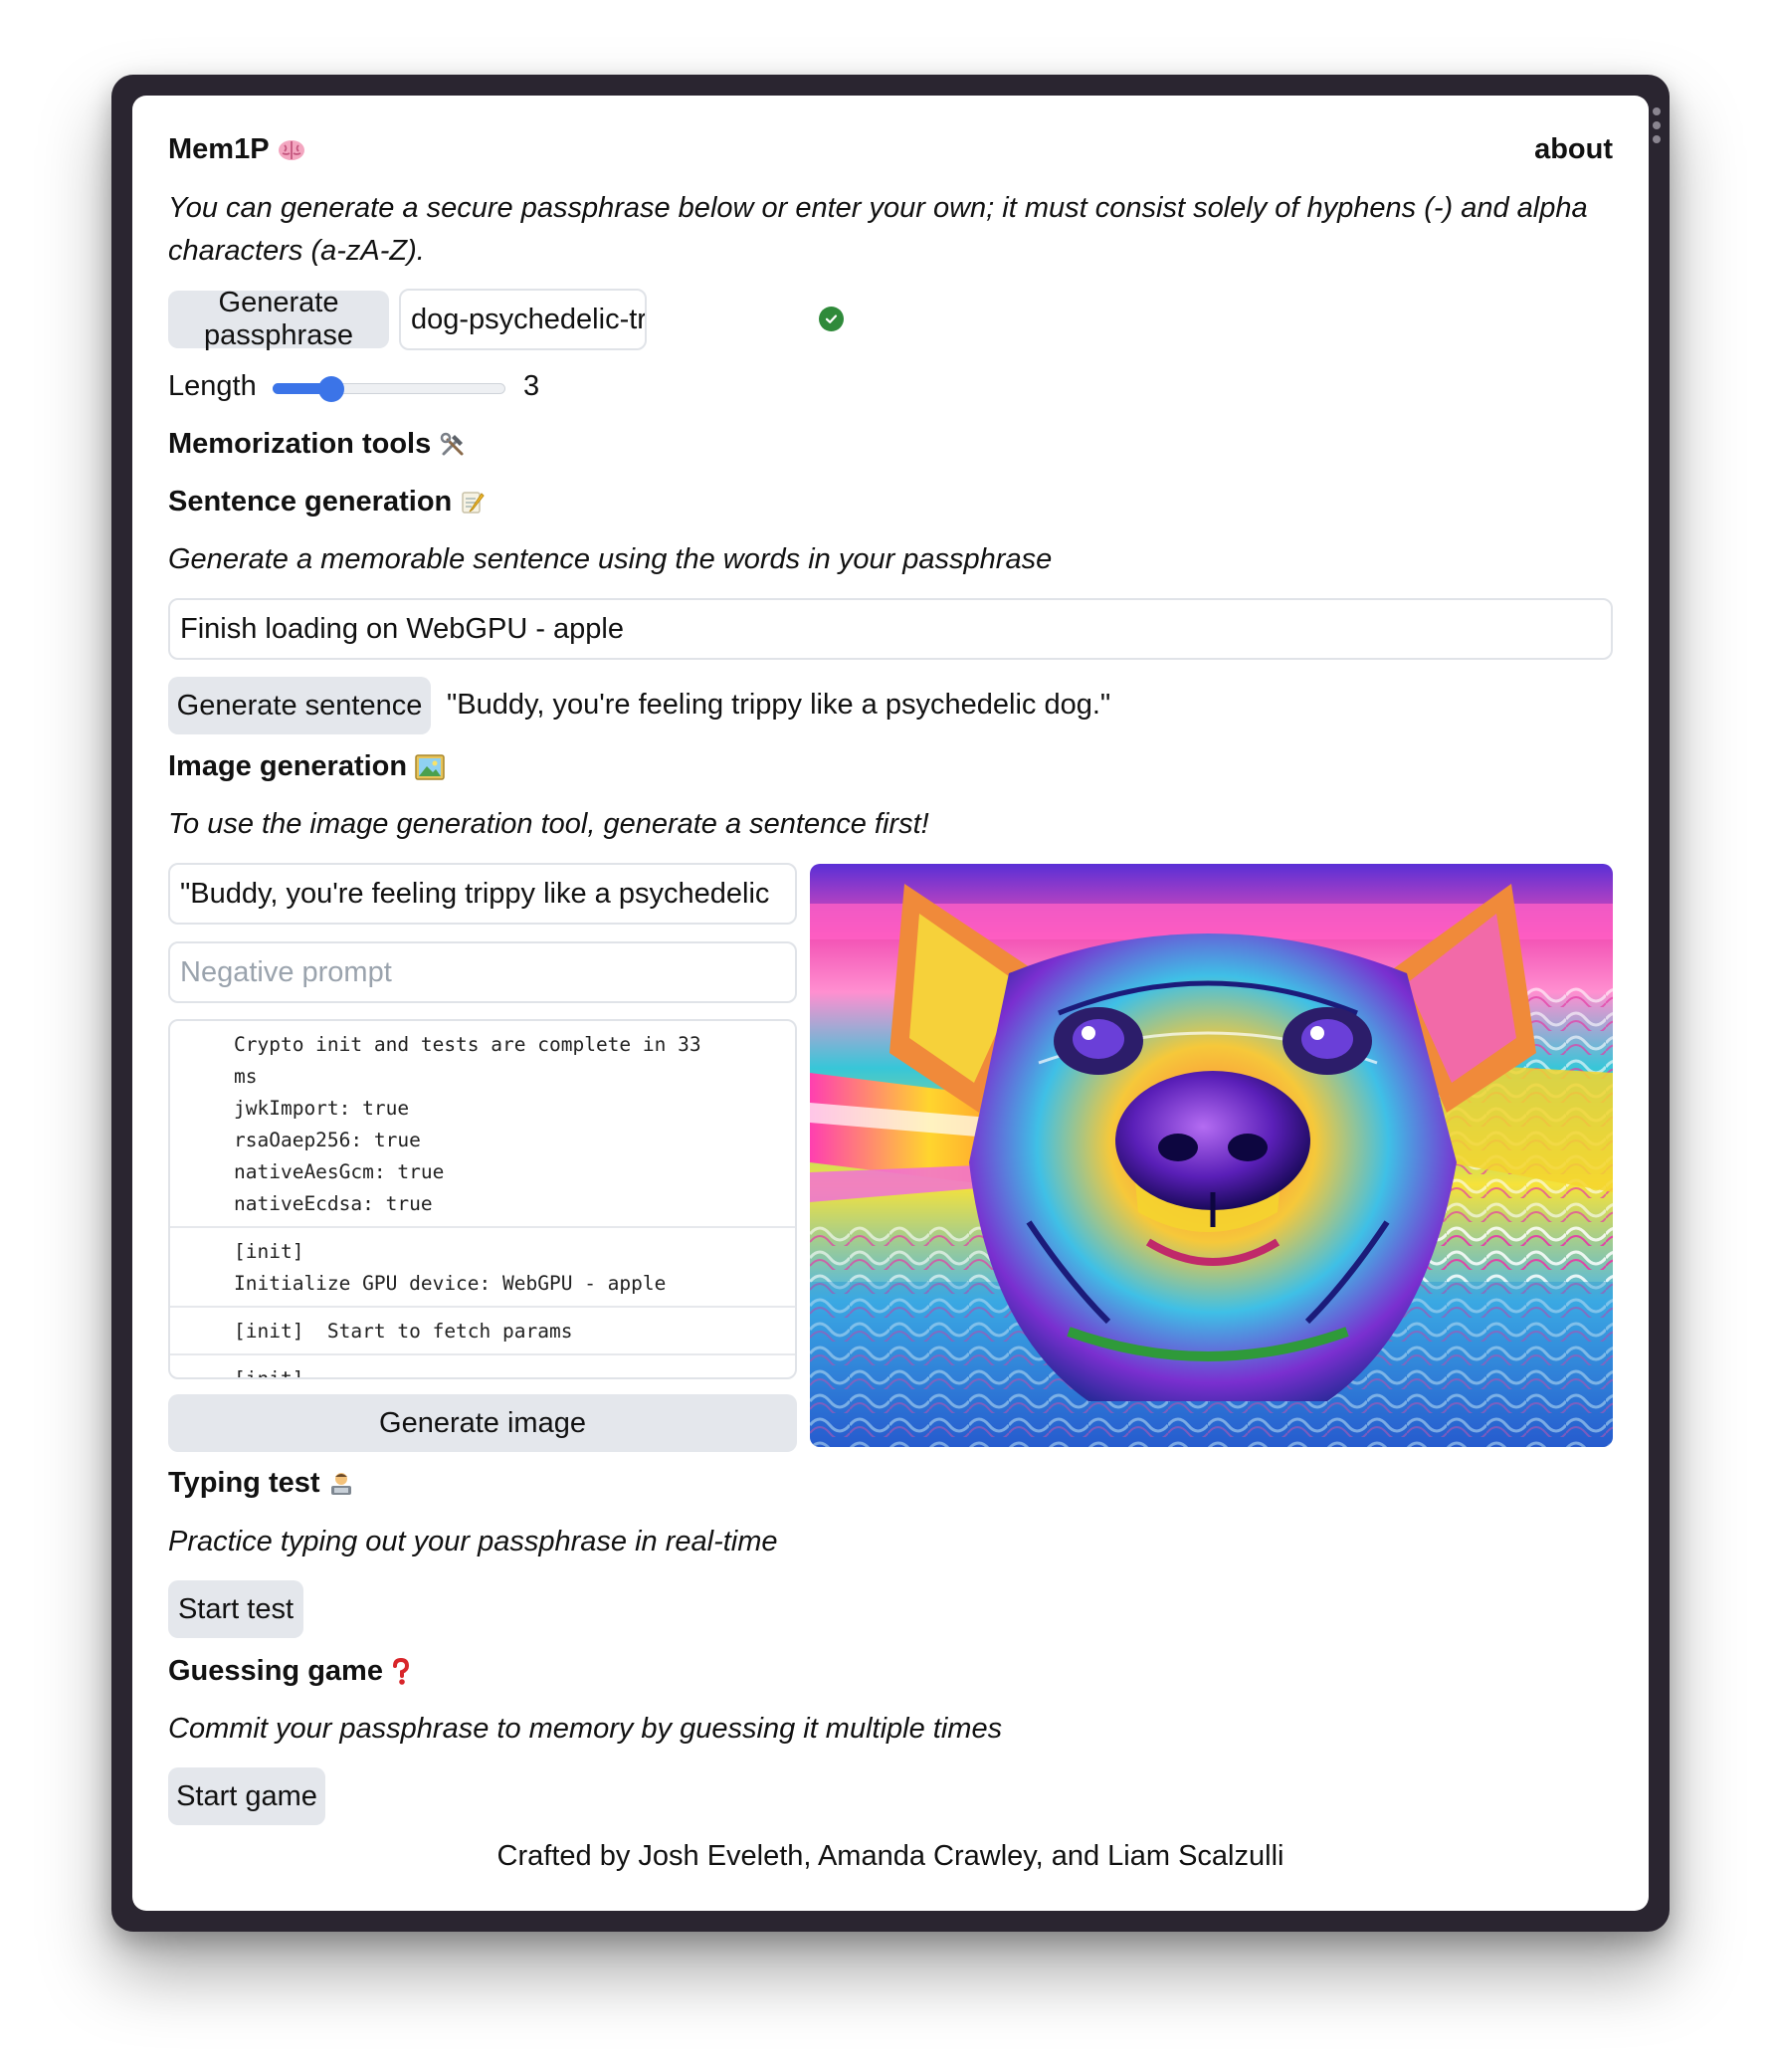  I want to click on sentence-generation-title: Sentence generation, so click(310, 502).